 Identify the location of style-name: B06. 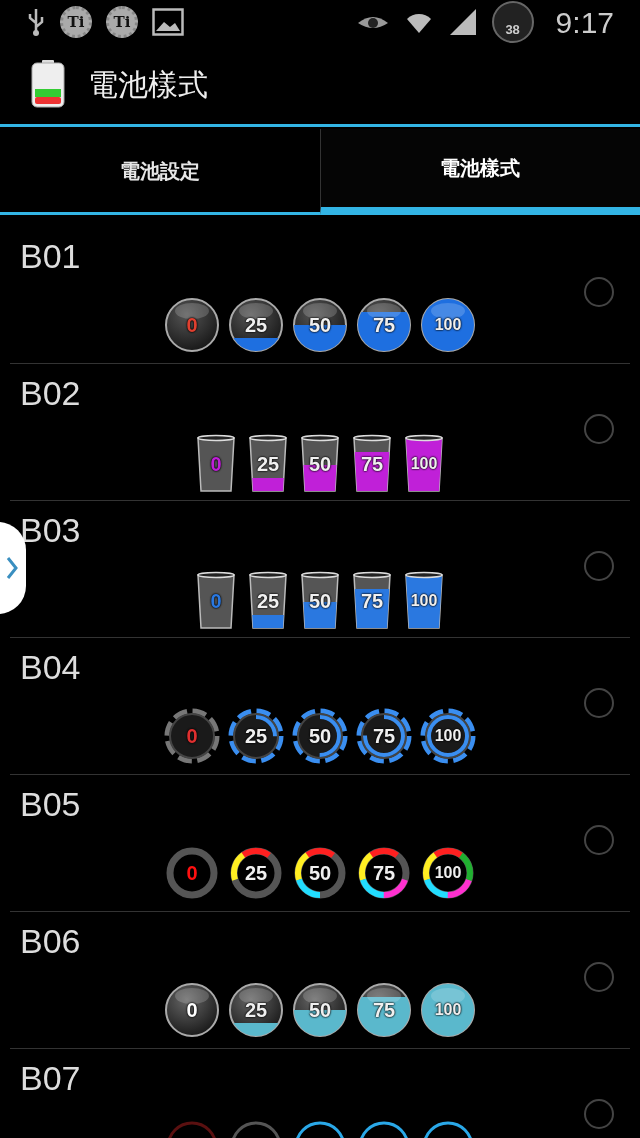
(50, 941).